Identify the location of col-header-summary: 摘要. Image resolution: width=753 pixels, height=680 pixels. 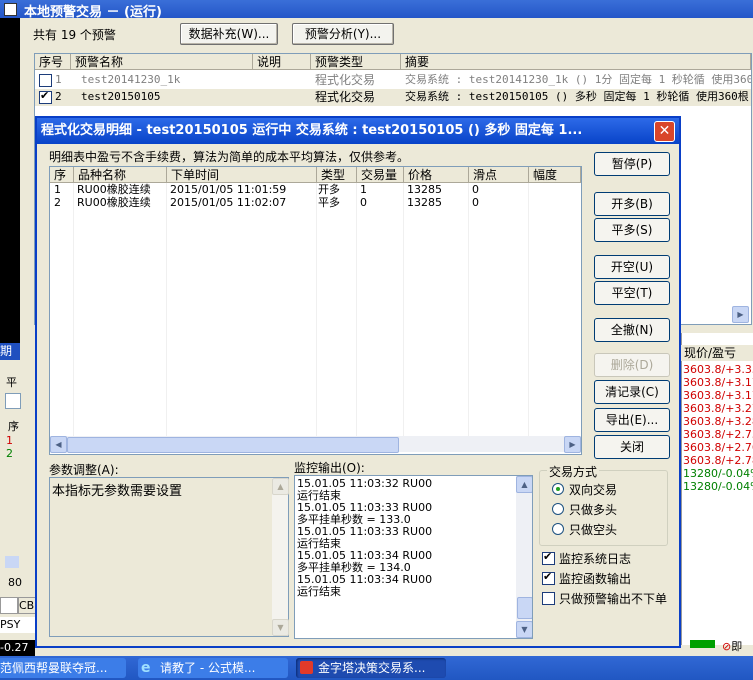
(576, 62).